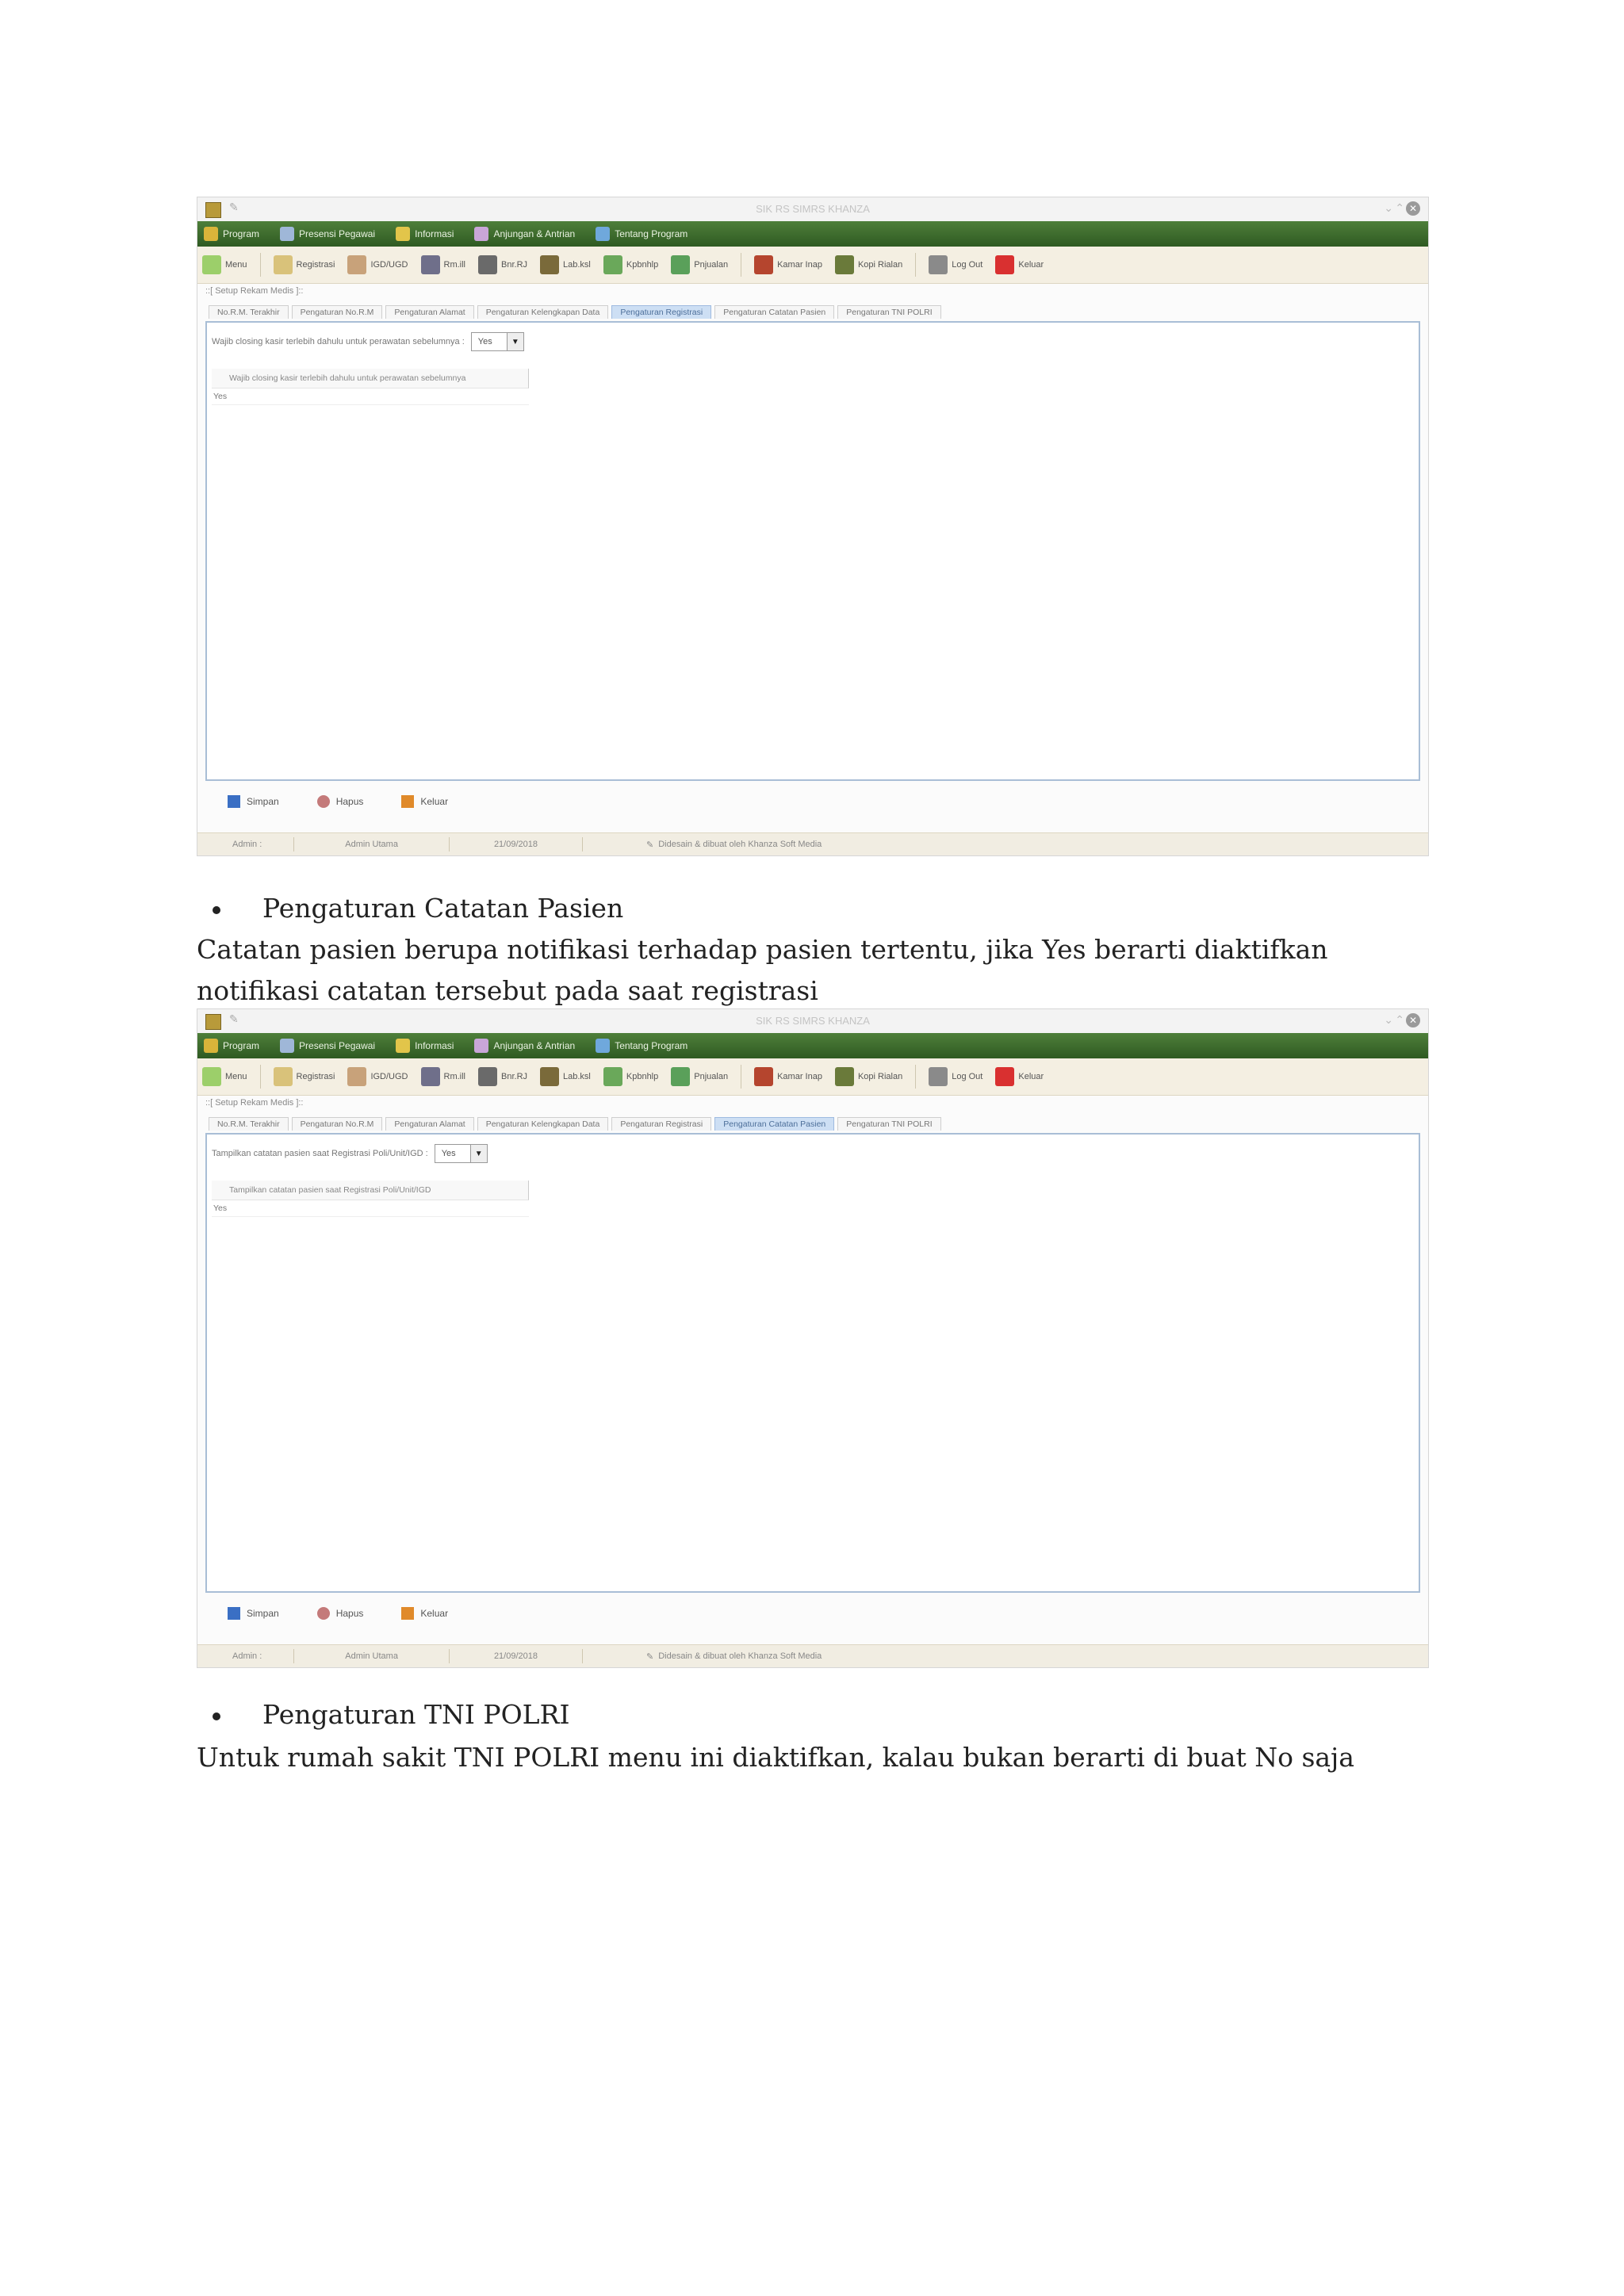 The width and height of the screenshot is (1624, 2296). What do you see at coordinates (812, 210) in the screenshot?
I see `window-titlebar: ✎ SIK RS SIMRS KHANZA ⌄ ⌃ ✕` at bounding box center [812, 210].